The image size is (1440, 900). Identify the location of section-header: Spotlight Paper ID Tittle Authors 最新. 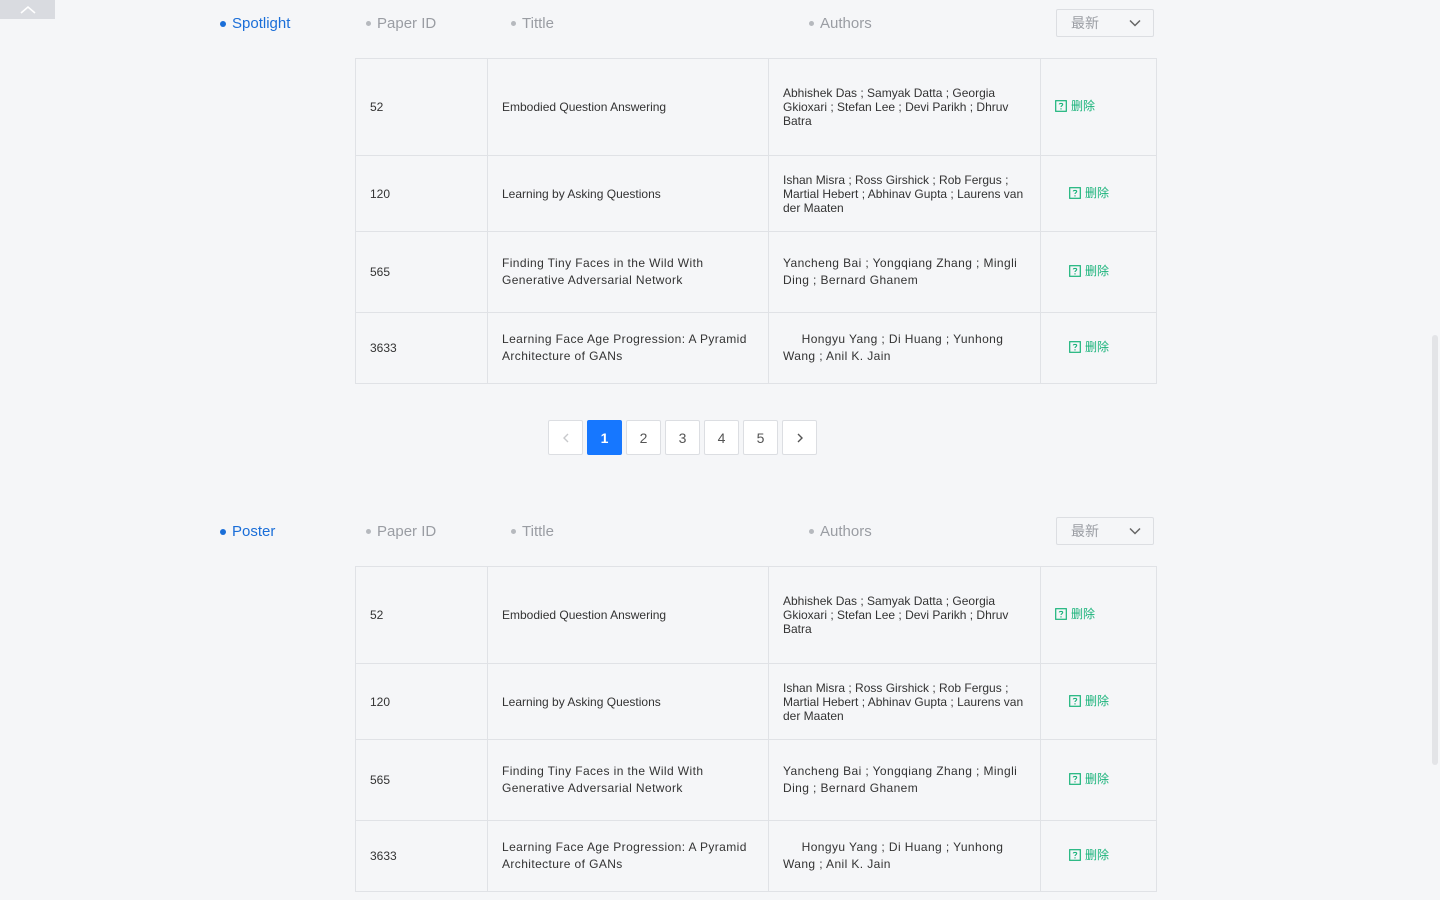
(720, 24).